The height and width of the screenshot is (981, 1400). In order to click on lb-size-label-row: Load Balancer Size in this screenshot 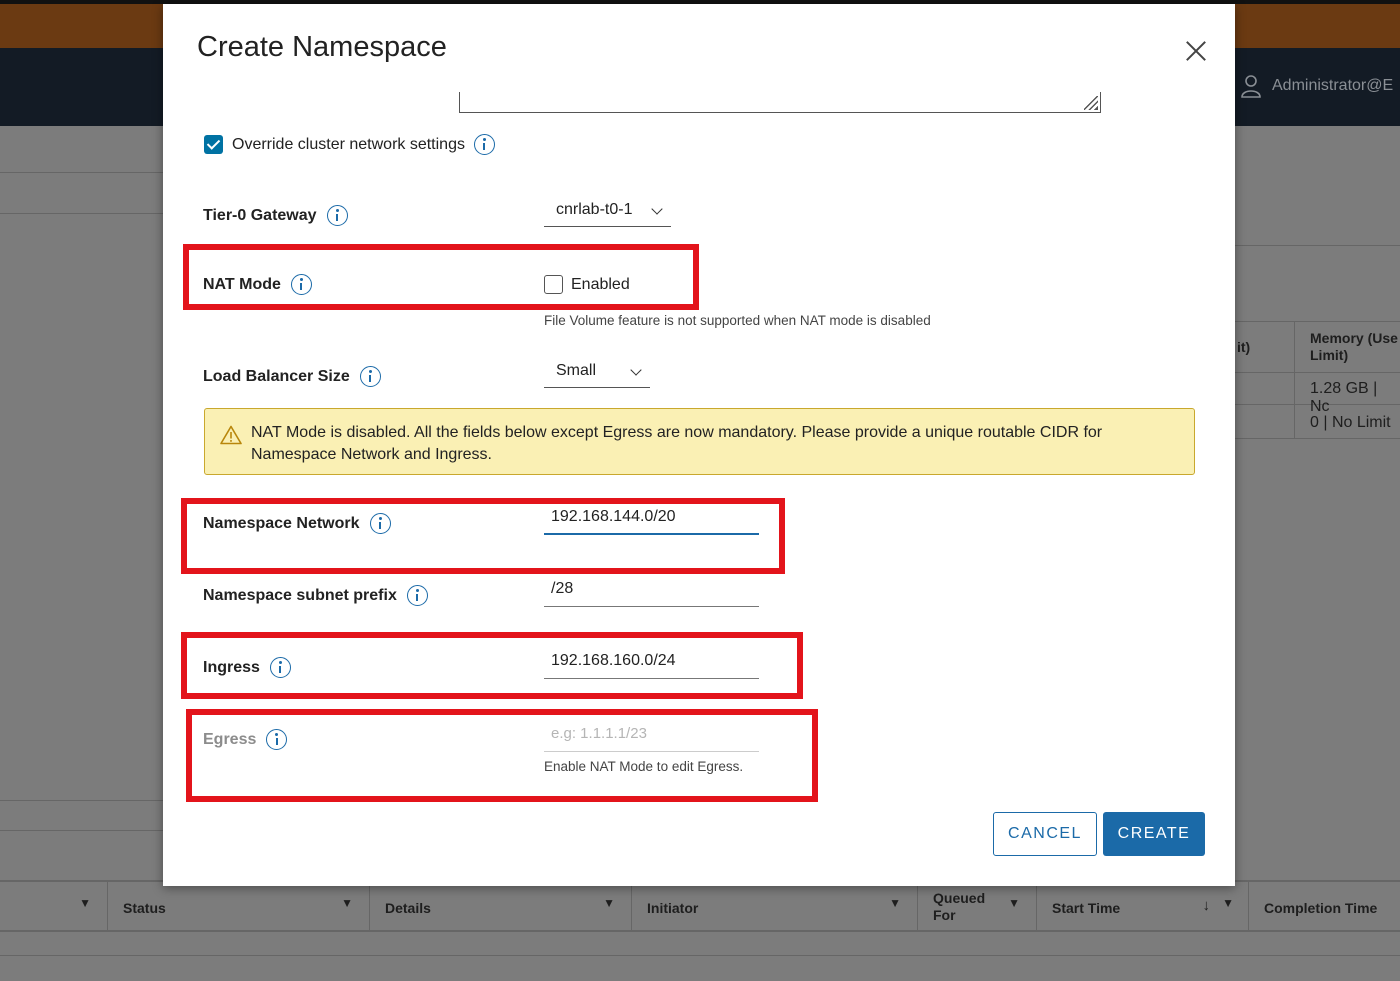, I will do `click(292, 376)`.